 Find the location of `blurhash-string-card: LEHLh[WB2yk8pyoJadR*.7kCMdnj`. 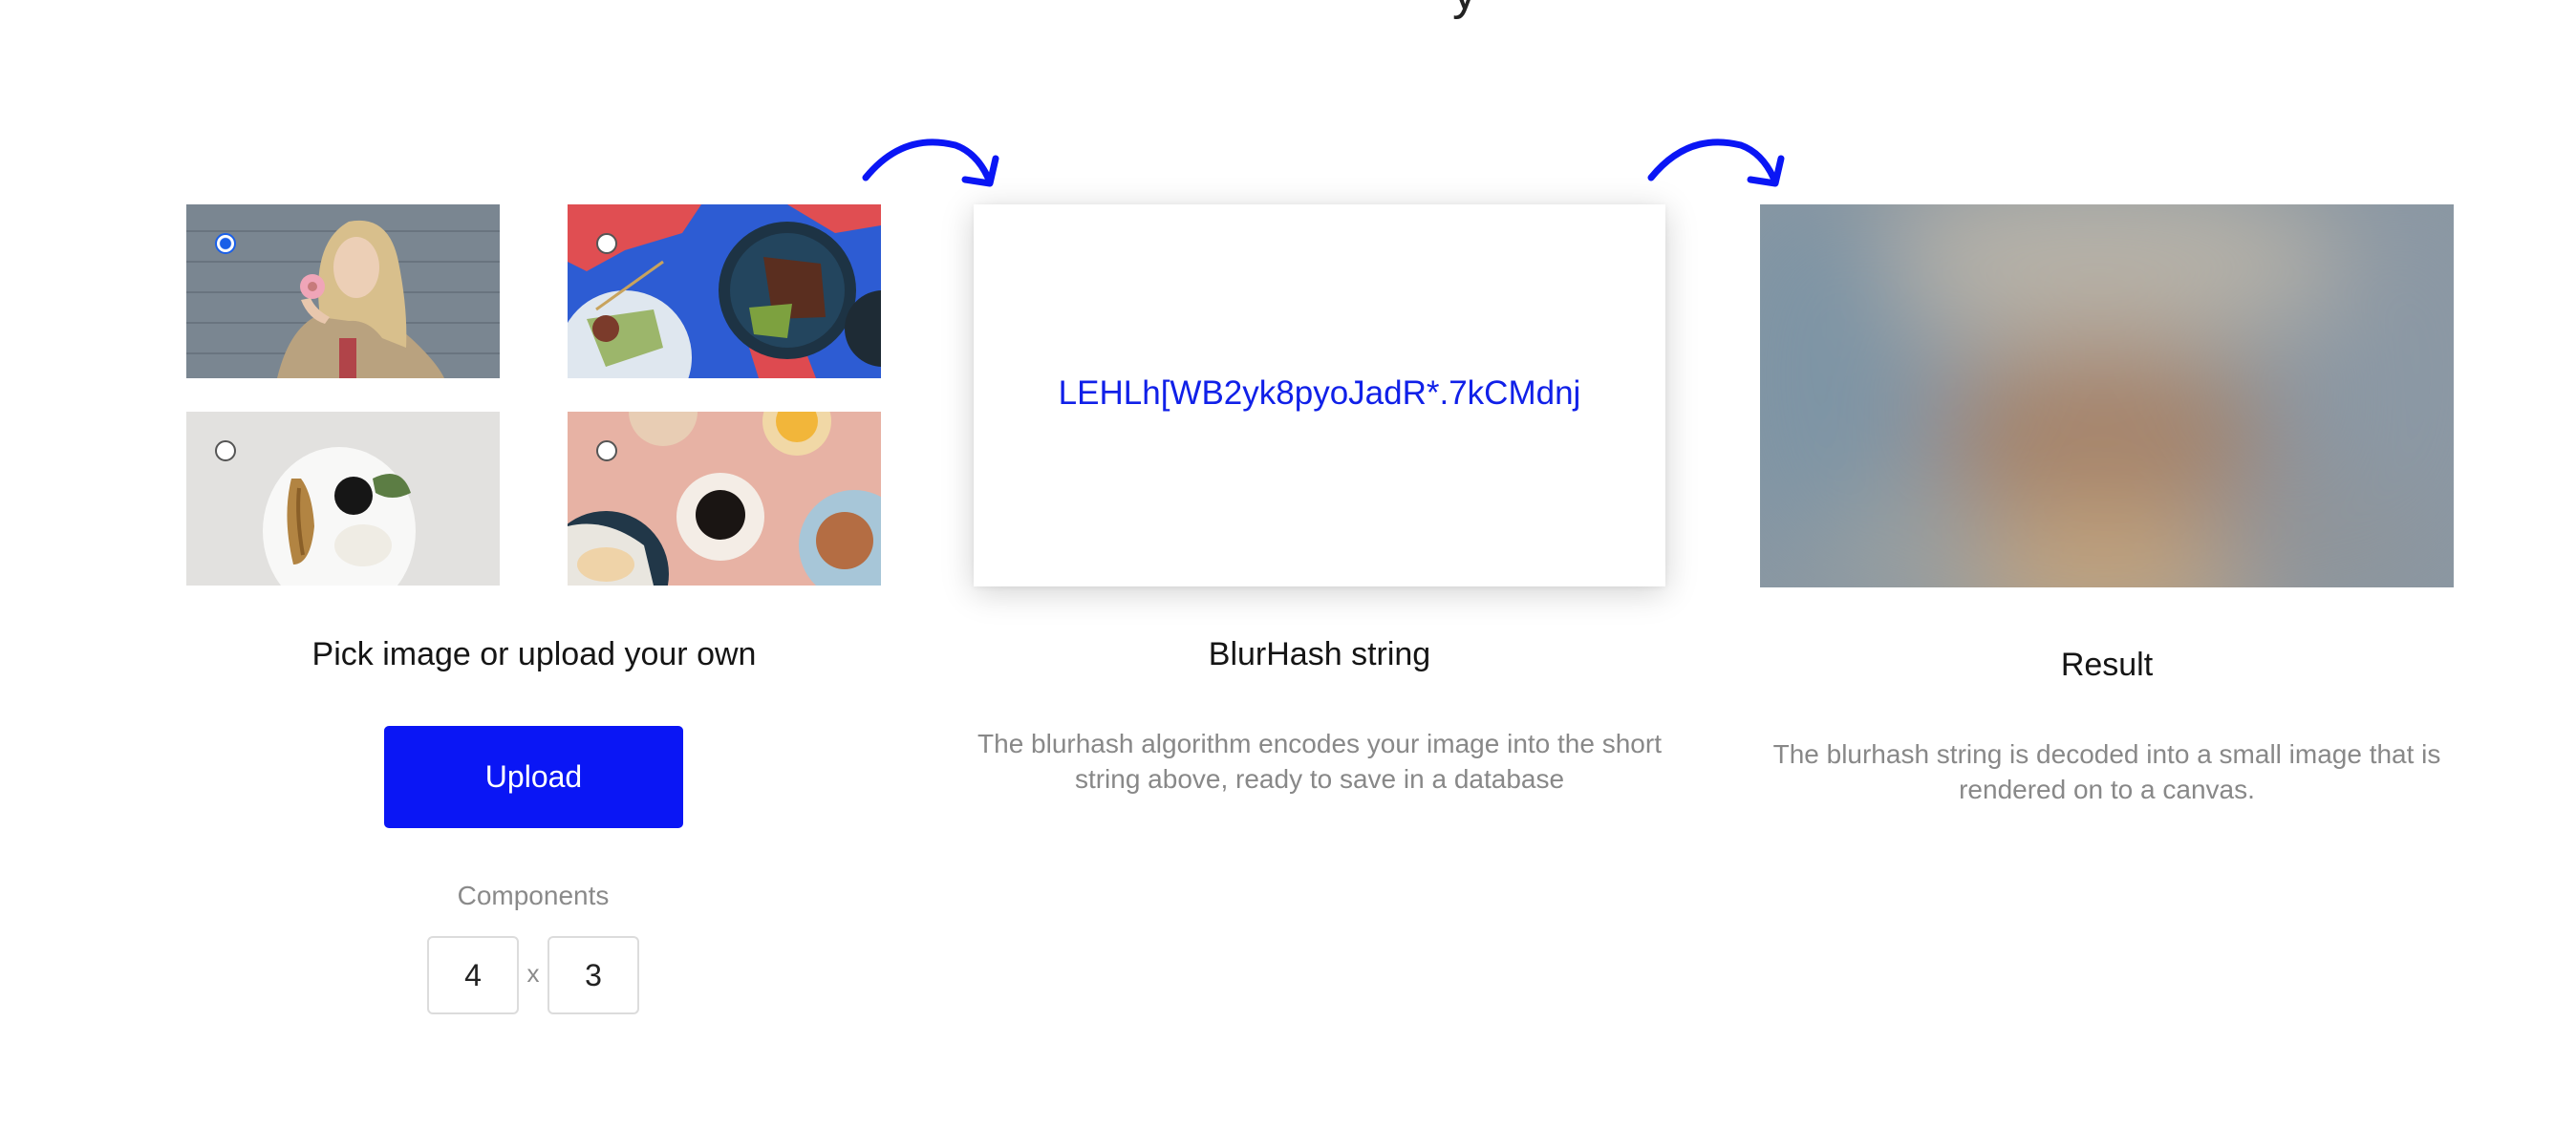

blurhash-string-card: LEHLh[WB2yk8pyoJadR*.7kCMdnj is located at coordinates (1319, 395).